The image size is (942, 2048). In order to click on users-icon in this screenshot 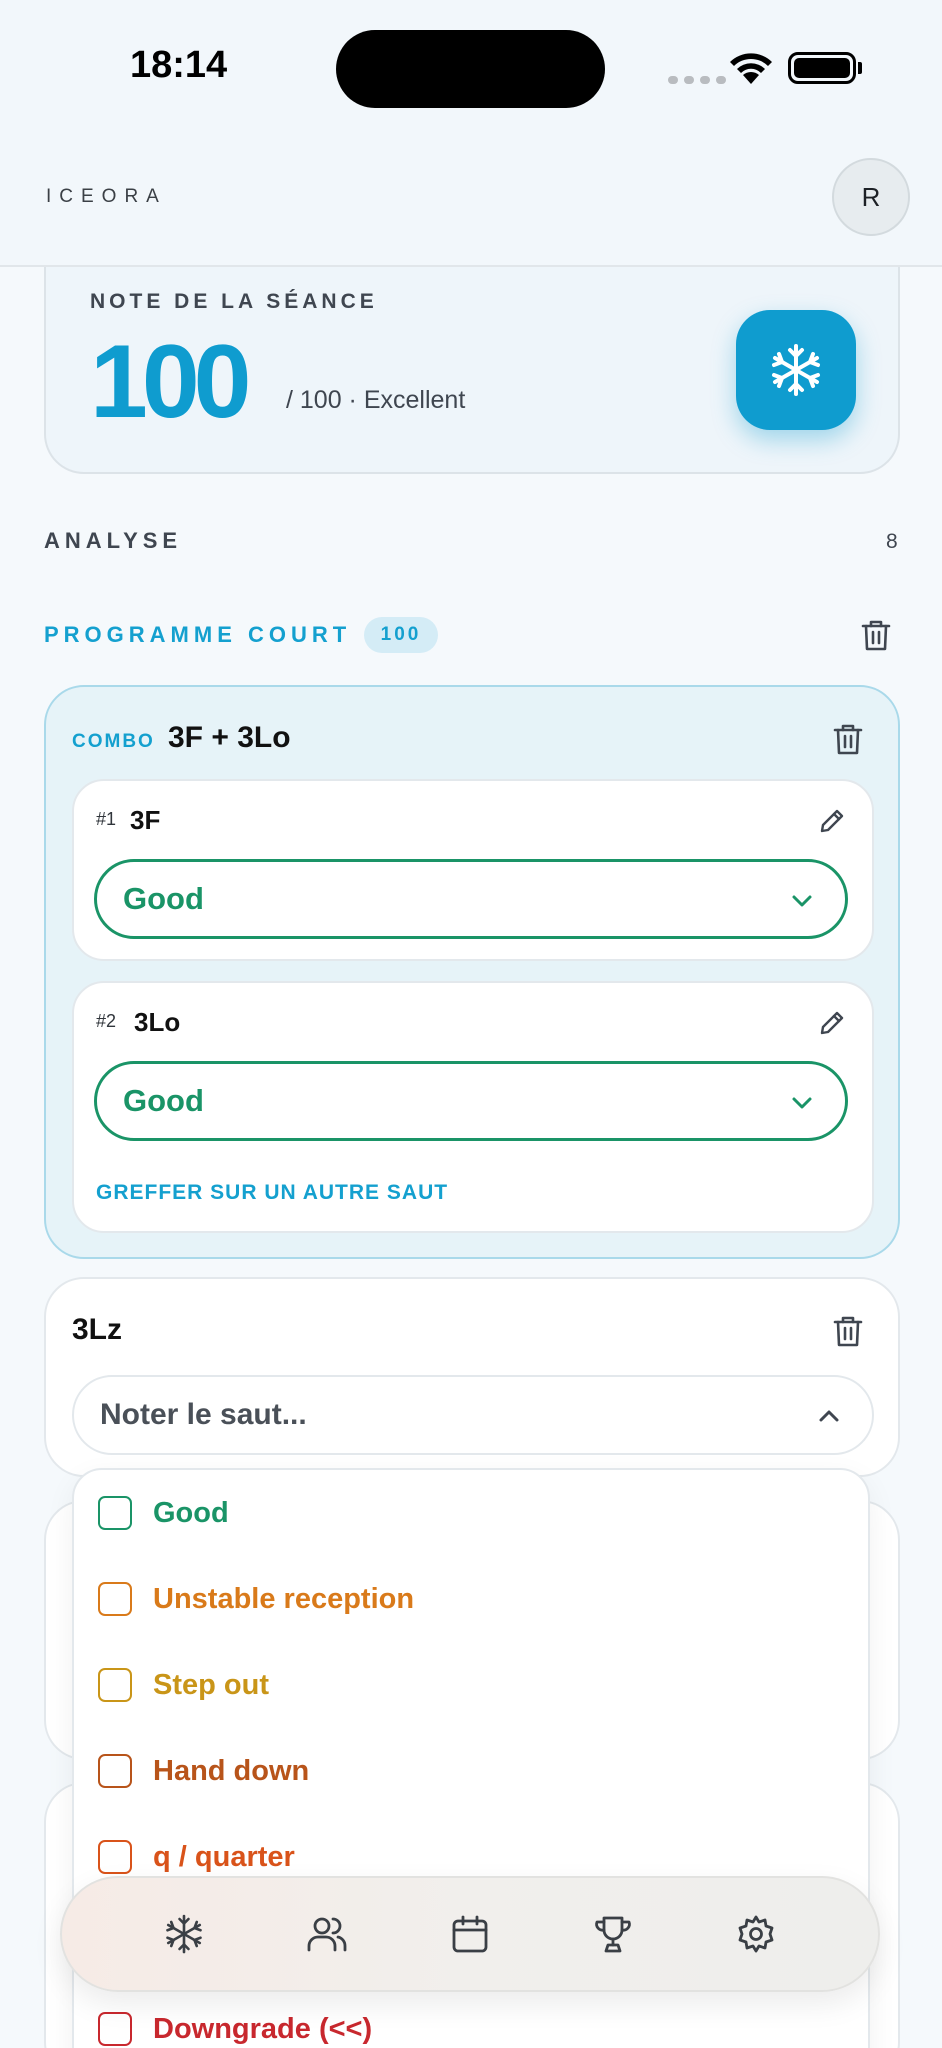, I will do `click(327, 1934)`.